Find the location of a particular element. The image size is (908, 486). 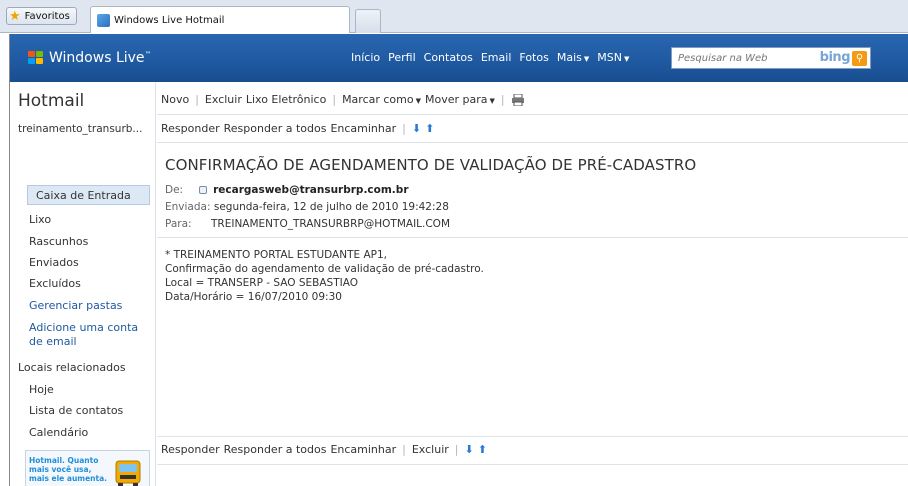

favorites-label: Favoritos is located at coordinates (47, 16).